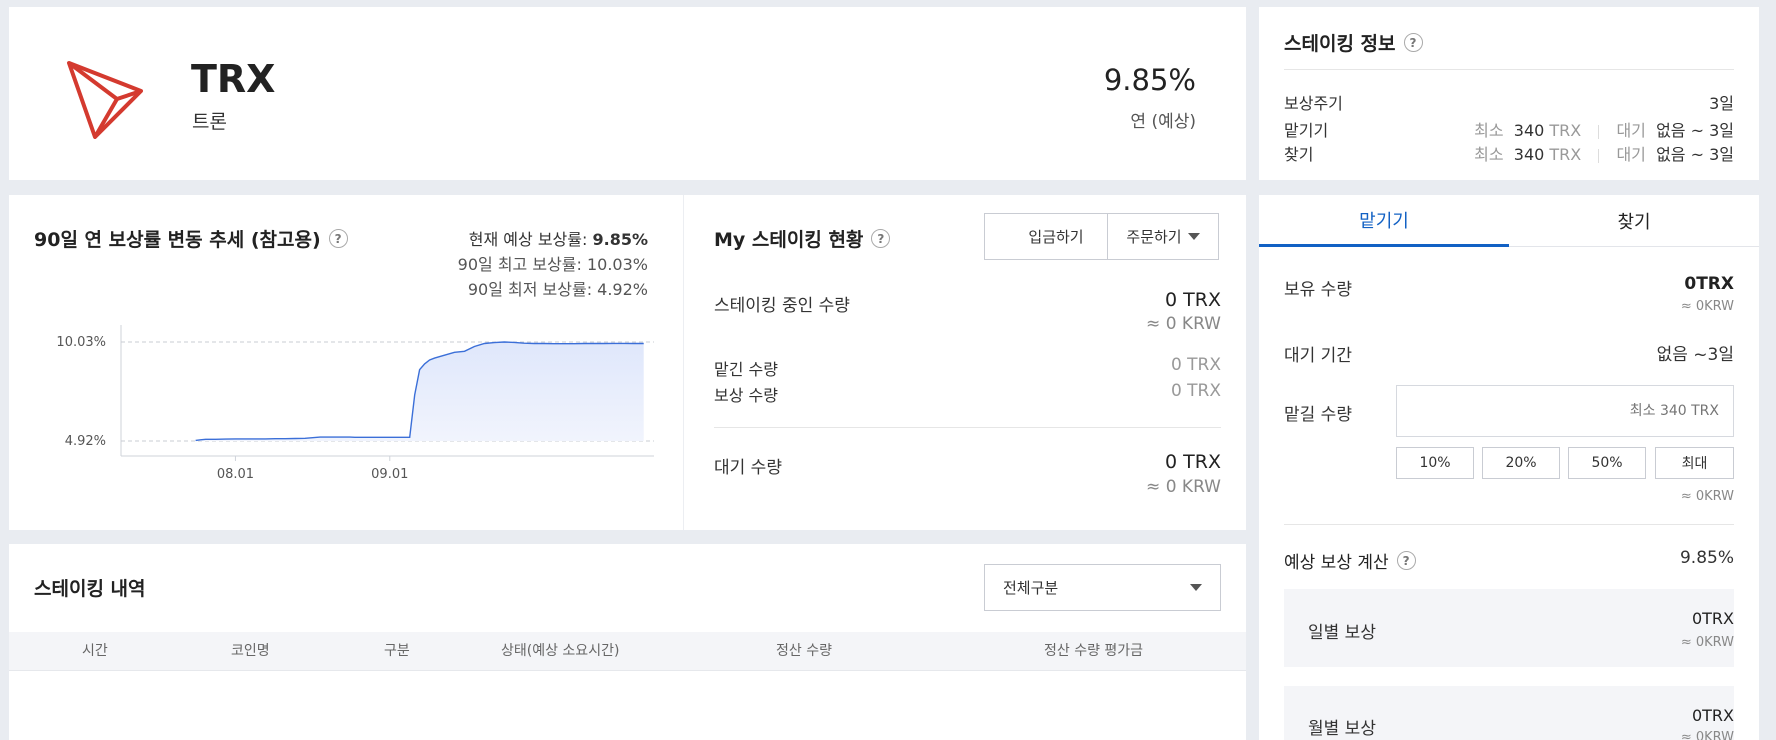  I want to click on staked-label: 맡긴 수량, so click(746, 369).